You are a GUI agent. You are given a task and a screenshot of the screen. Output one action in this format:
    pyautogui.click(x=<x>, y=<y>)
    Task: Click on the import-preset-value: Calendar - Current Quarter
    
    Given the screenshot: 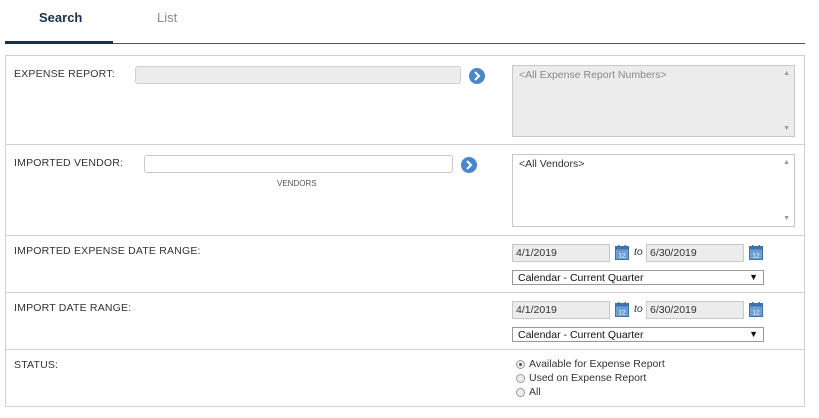 What is the action you would take?
    pyautogui.click(x=581, y=335)
    